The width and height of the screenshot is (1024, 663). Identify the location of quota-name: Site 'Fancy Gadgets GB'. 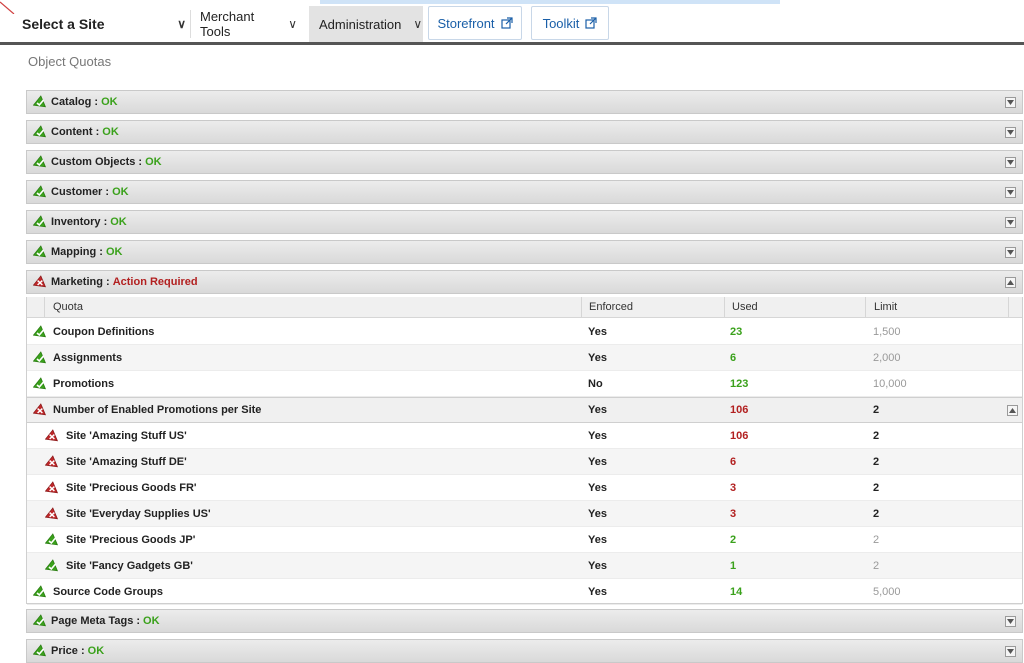
(129, 565).